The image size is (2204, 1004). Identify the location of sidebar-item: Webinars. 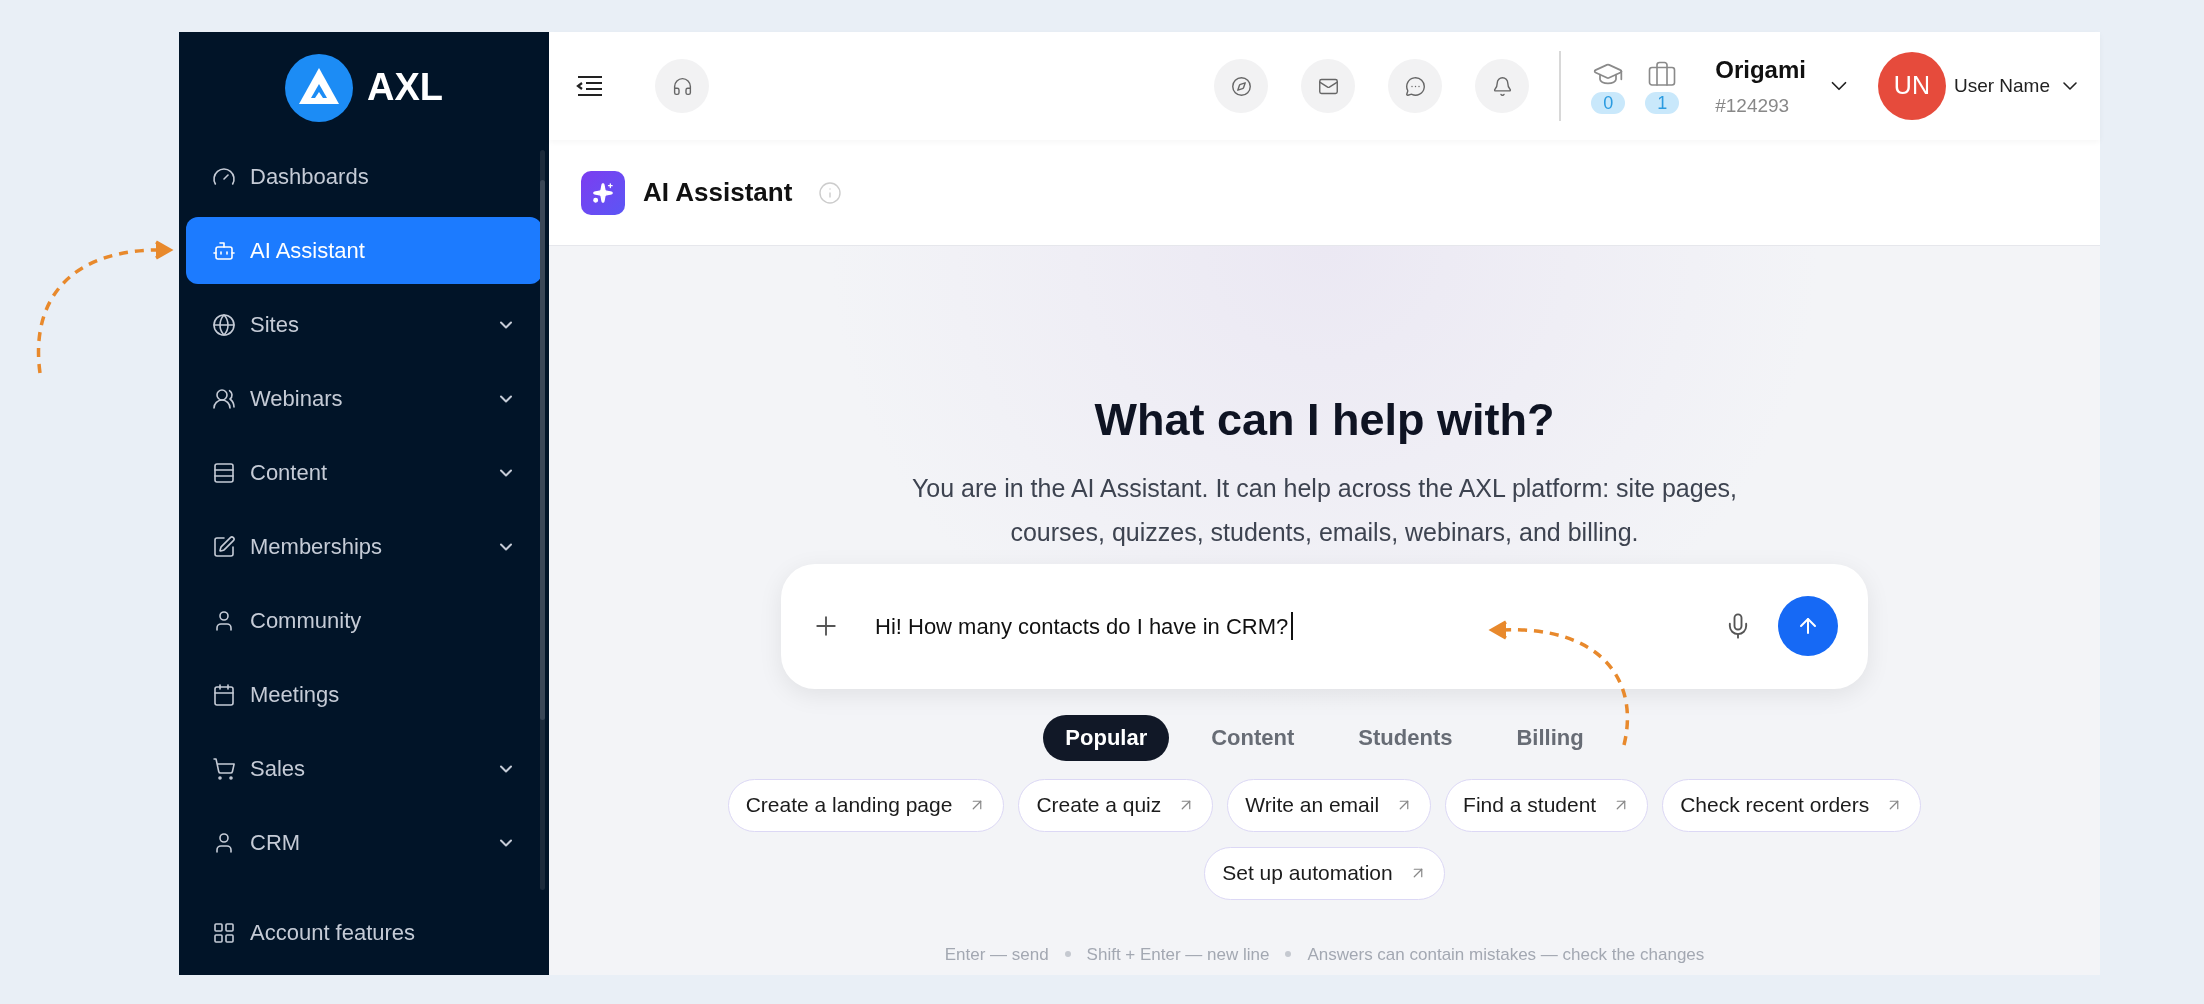
(364, 398).